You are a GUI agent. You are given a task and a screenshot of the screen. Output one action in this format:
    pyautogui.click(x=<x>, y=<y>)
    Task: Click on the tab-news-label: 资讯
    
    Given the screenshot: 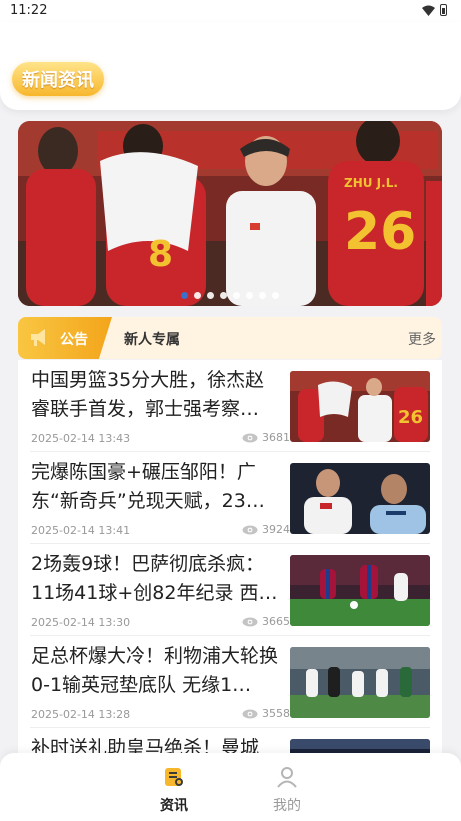 What is the action you would take?
    pyautogui.click(x=174, y=806)
    